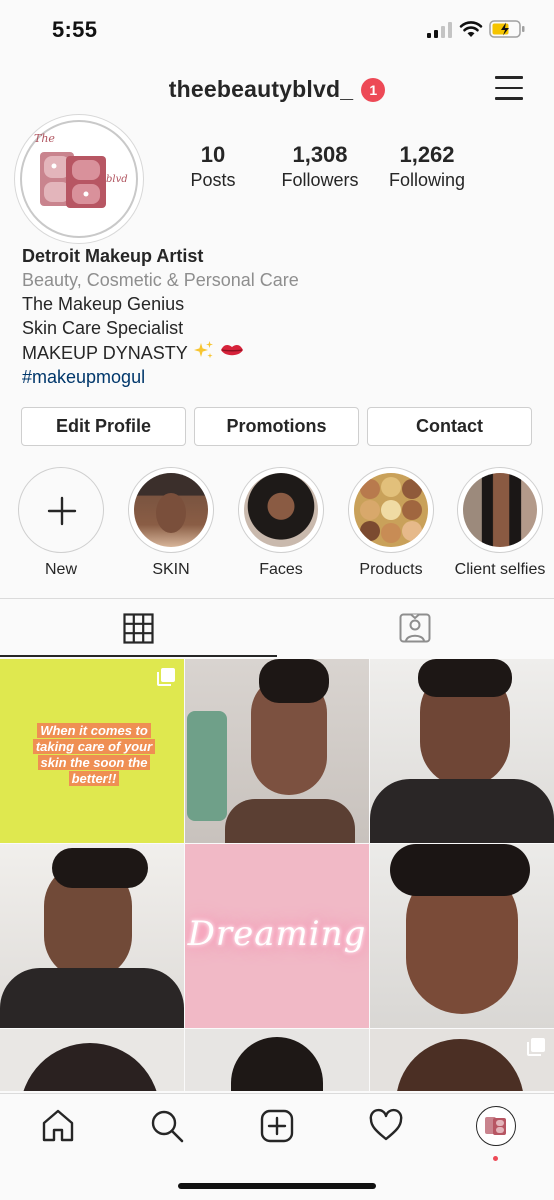 This screenshot has height=1200, width=554. I want to click on activity-heart-icon, so click(386, 1126).